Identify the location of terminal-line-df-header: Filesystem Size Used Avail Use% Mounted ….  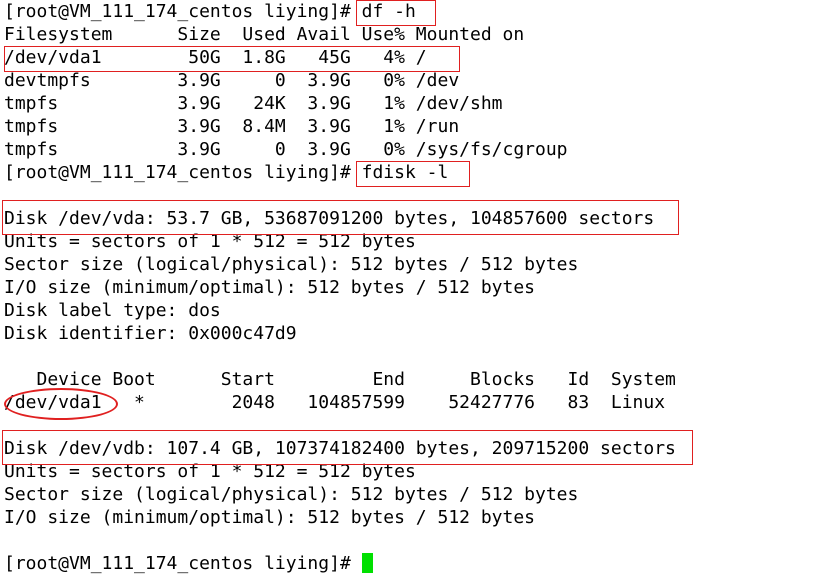
(264, 34).